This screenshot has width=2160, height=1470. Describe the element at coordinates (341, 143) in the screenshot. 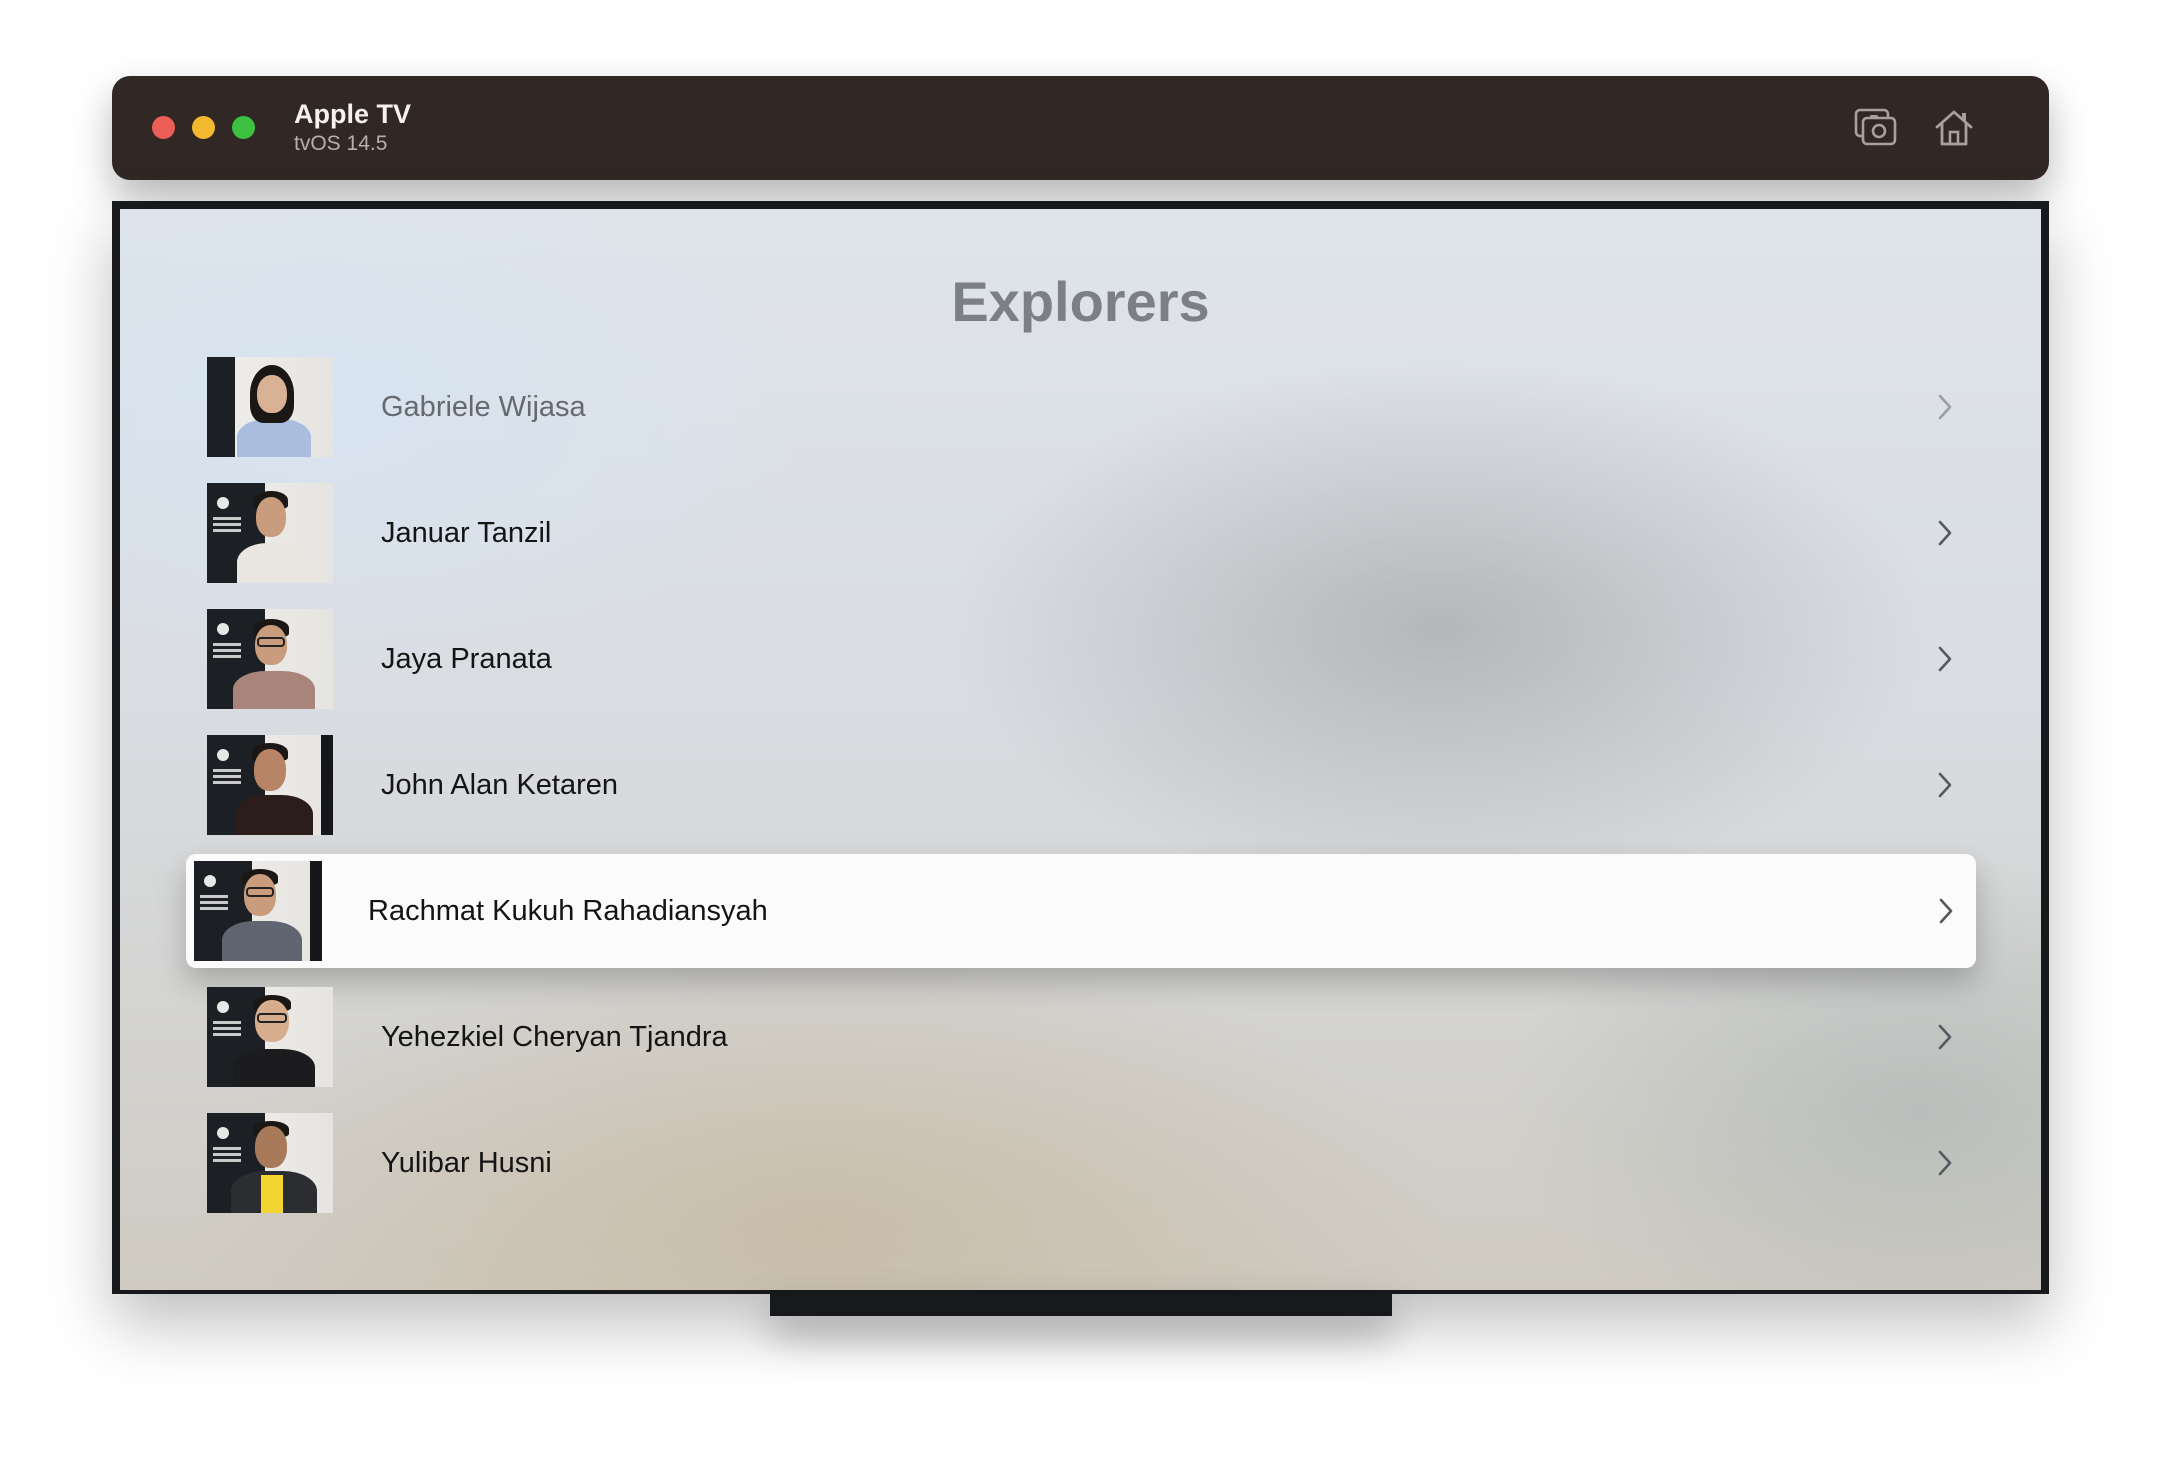

I see `window-subtitle: tvOS 14.5` at that location.